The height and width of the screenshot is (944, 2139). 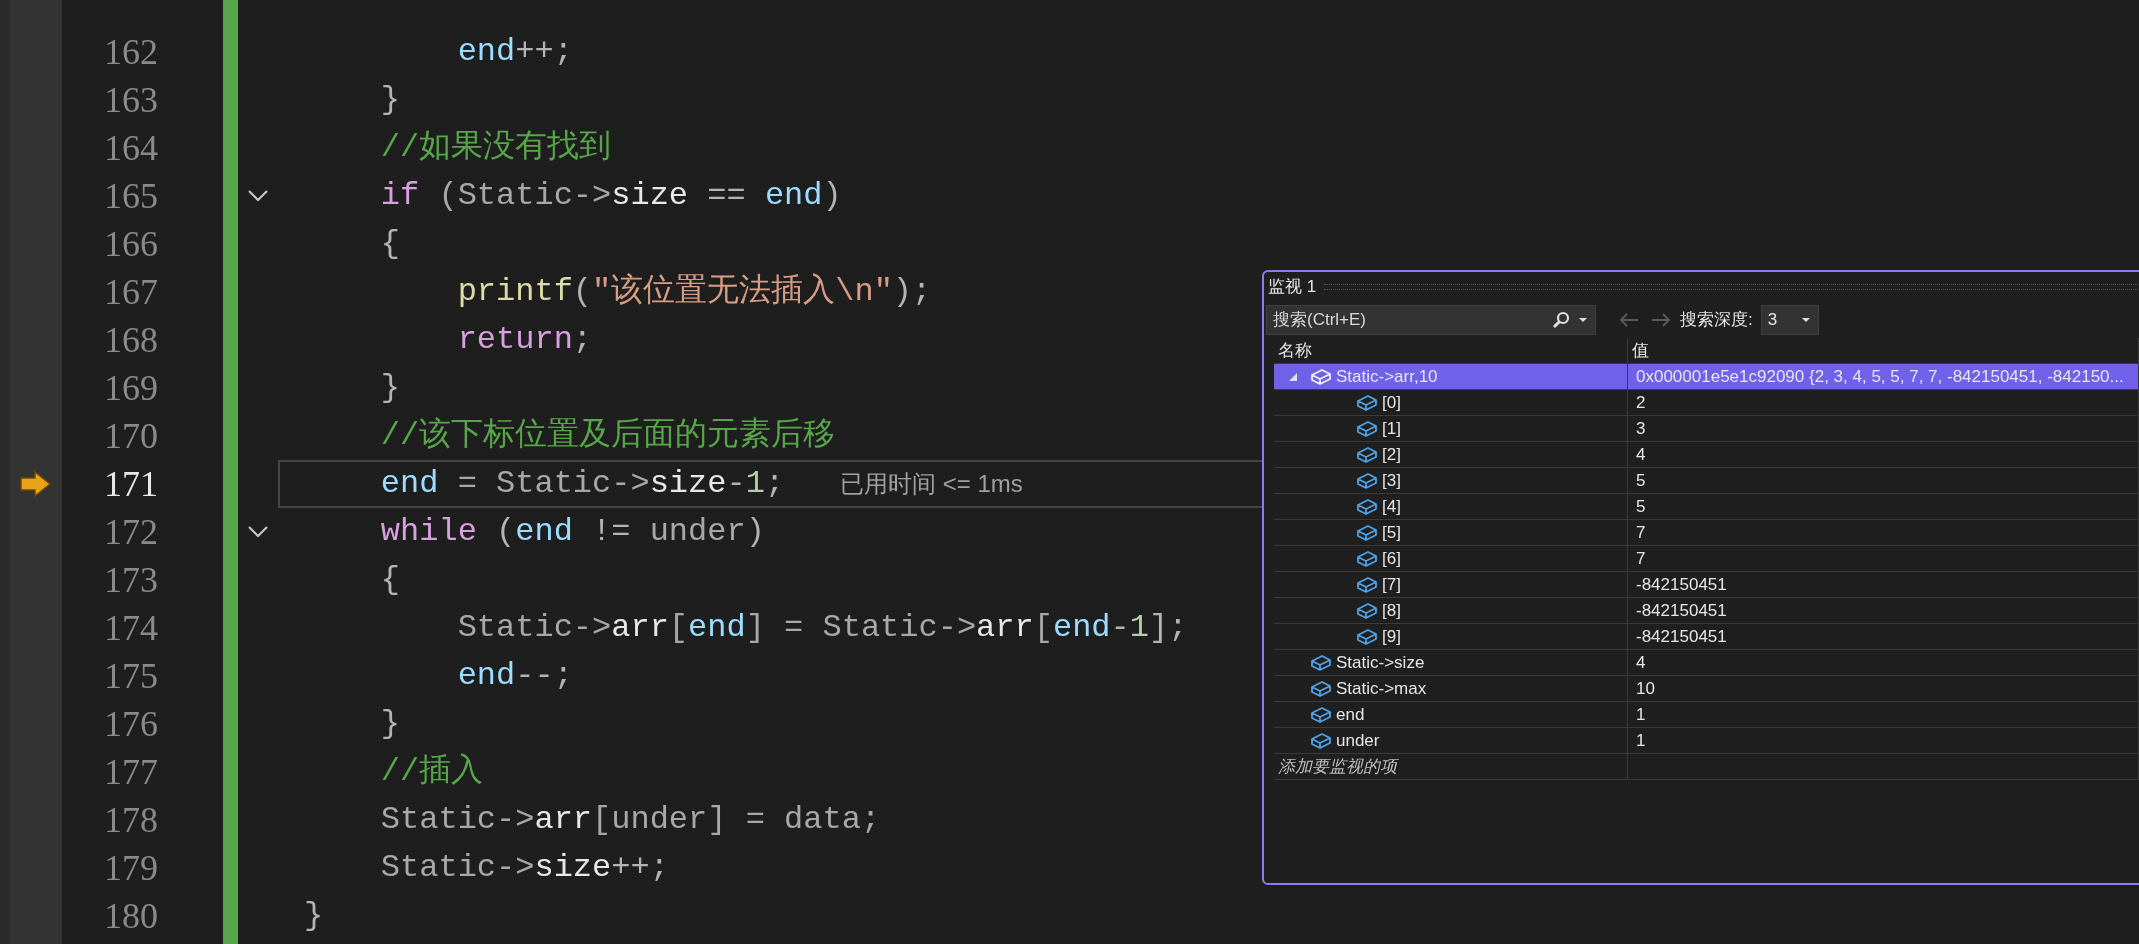 What do you see at coordinates (1706, 663) in the screenshot?
I see `watch-row: Static->size 4` at bounding box center [1706, 663].